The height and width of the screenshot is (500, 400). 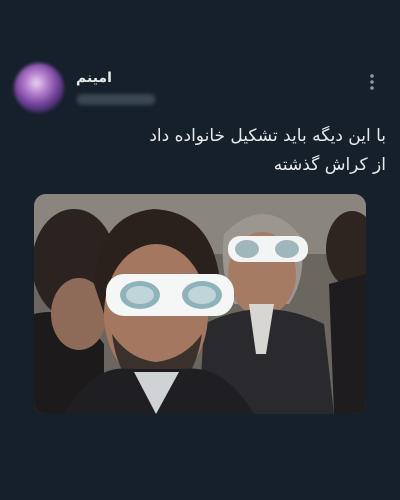 What do you see at coordinates (116, 99) in the screenshot?
I see `author-handle-blurred` at bounding box center [116, 99].